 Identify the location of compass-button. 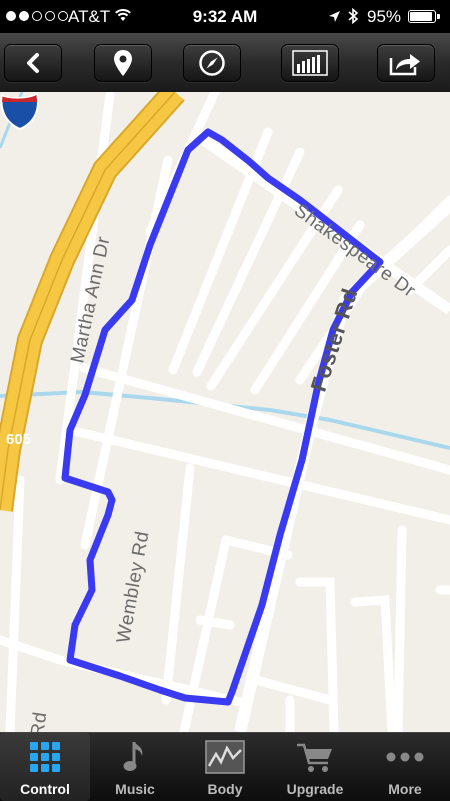
(212, 63).